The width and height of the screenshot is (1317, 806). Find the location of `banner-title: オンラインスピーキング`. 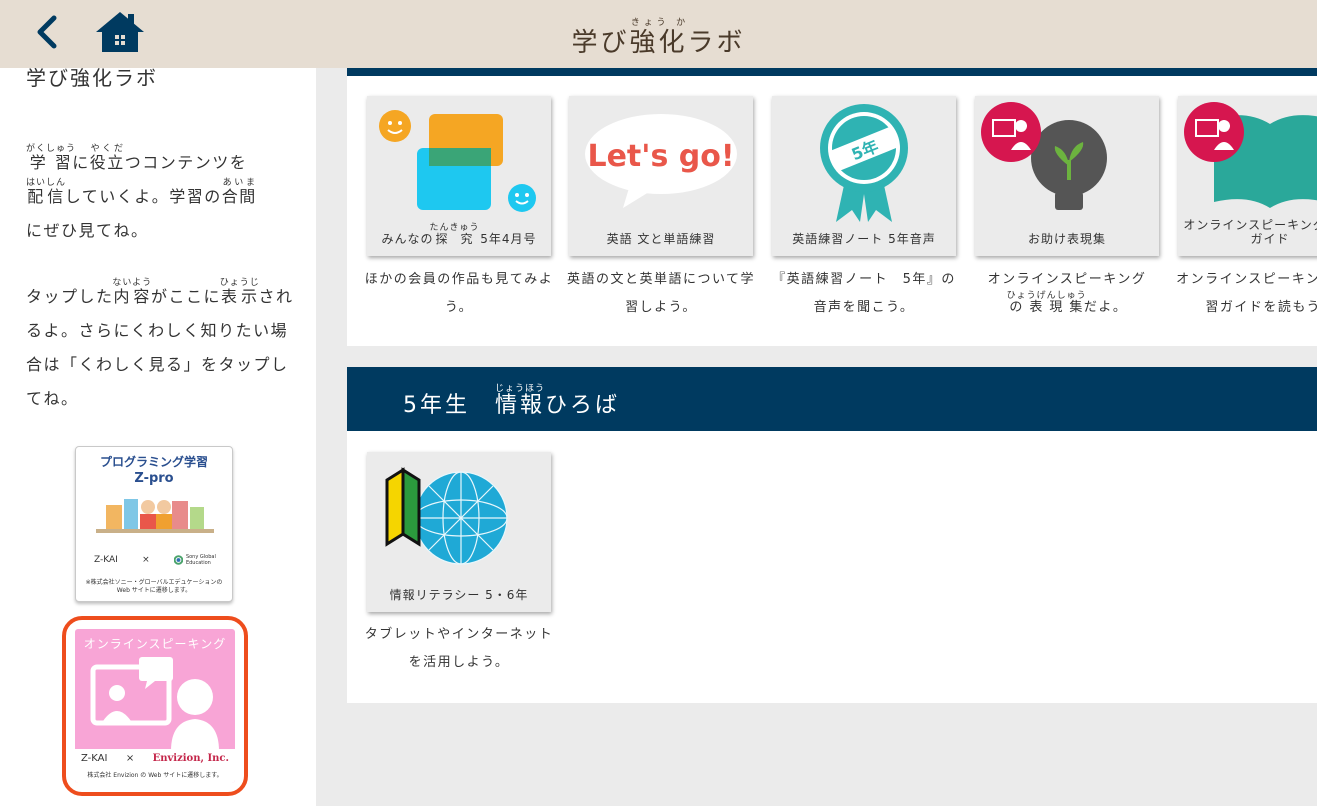

banner-title: オンラインスピーキング is located at coordinates (155, 644).